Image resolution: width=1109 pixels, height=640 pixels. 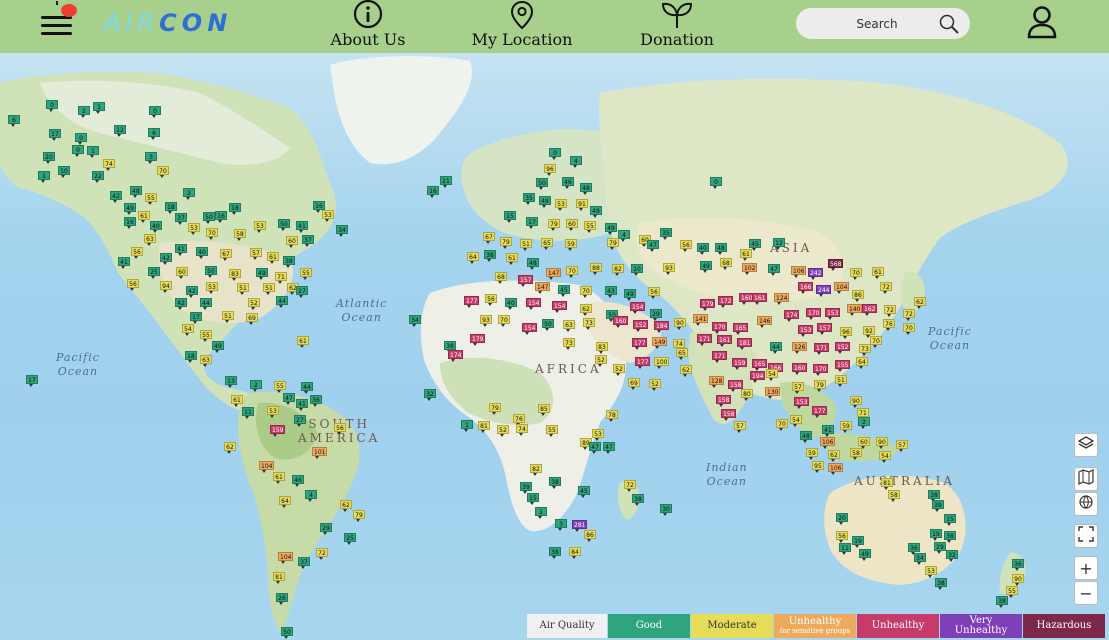 What do you see at coordinates (701, 320) in the screenshot?
I see `aqi-marker: 141` at bounding box center [701, 320].